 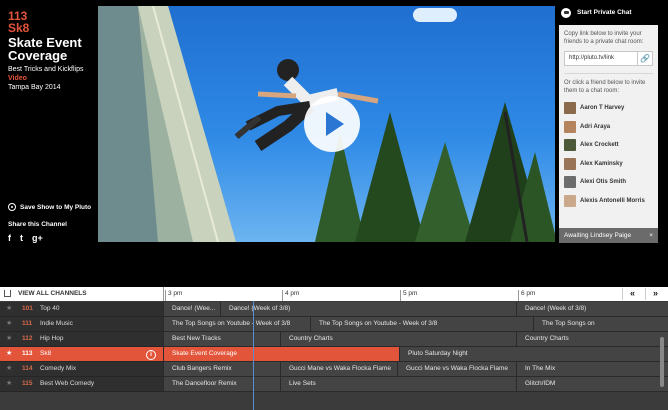 What do you see at coordinates (81, 354) in the screenshot?
I see `channel-cell: ★ 113 Sk8 i` at bounding box center [81, 354].